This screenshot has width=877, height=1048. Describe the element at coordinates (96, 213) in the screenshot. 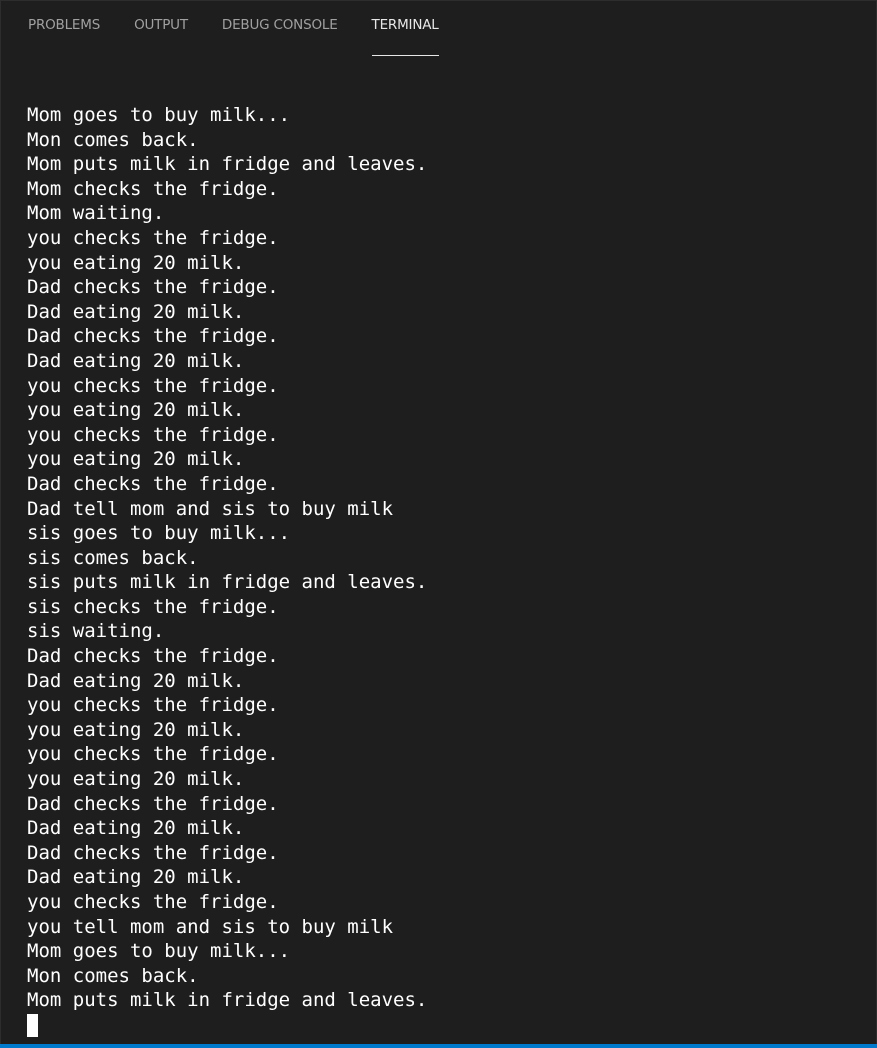

I see `terminal-line: Mom waiting.` at that location.